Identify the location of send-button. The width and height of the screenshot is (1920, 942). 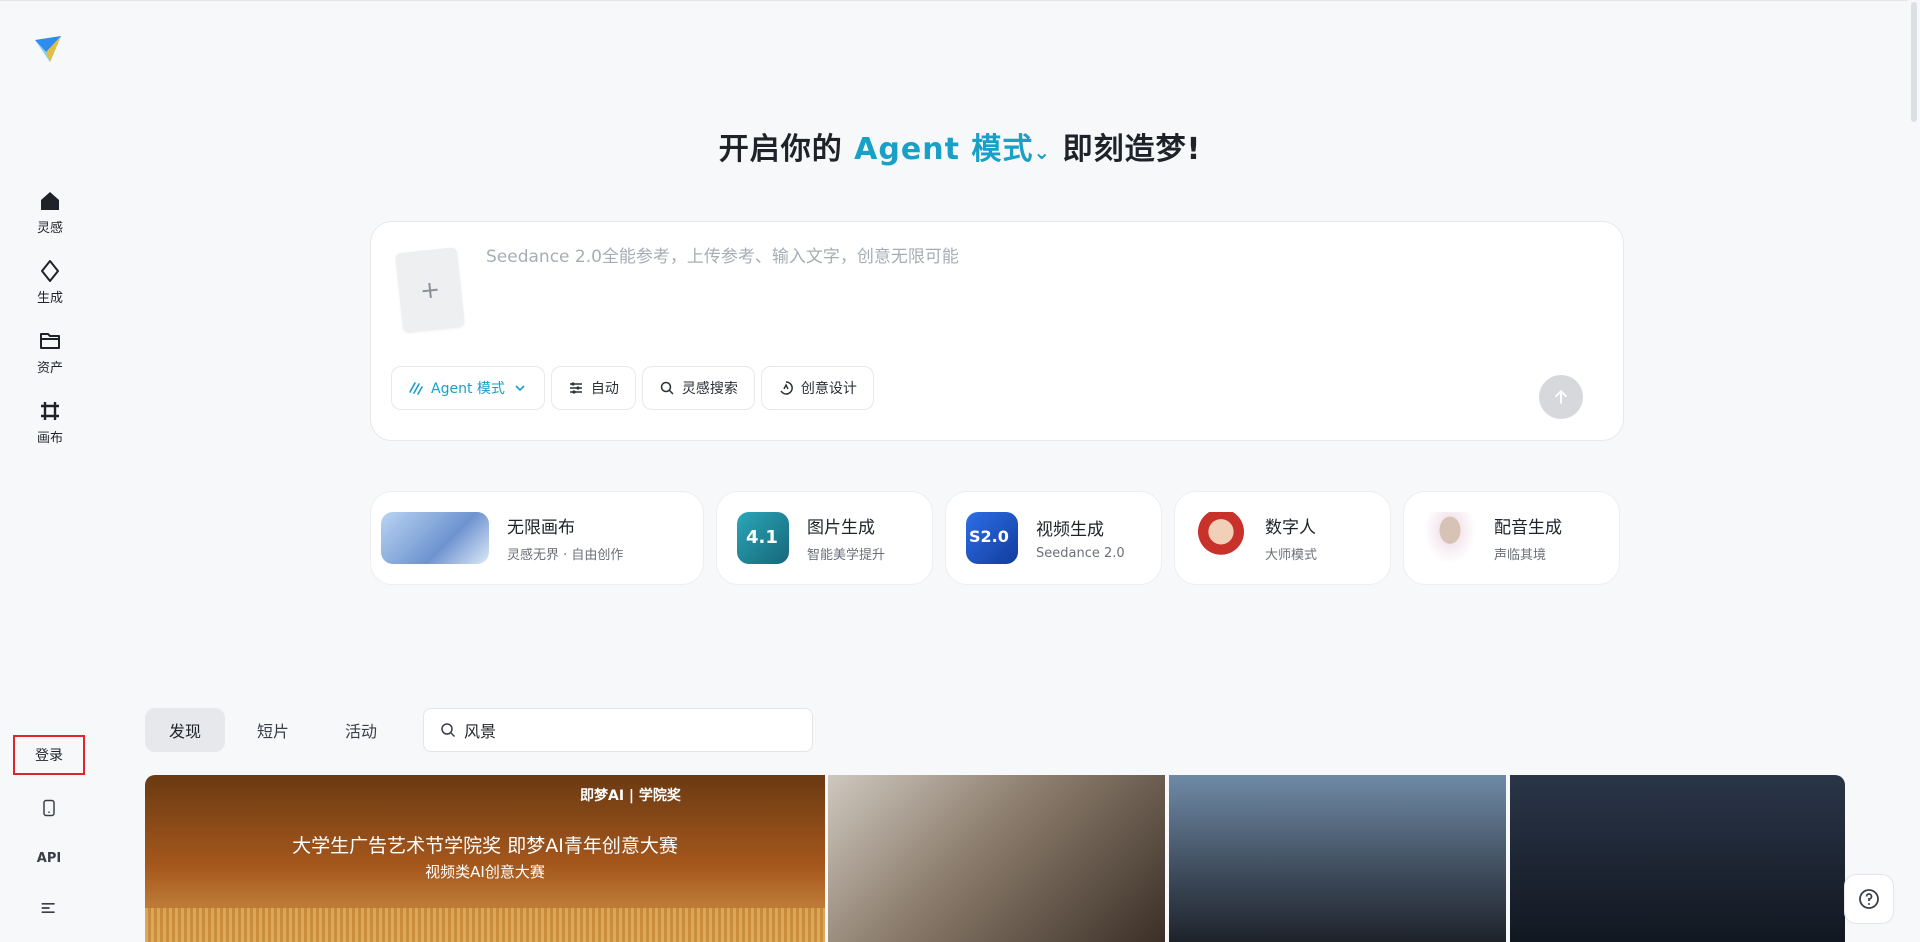
(1561, 397).